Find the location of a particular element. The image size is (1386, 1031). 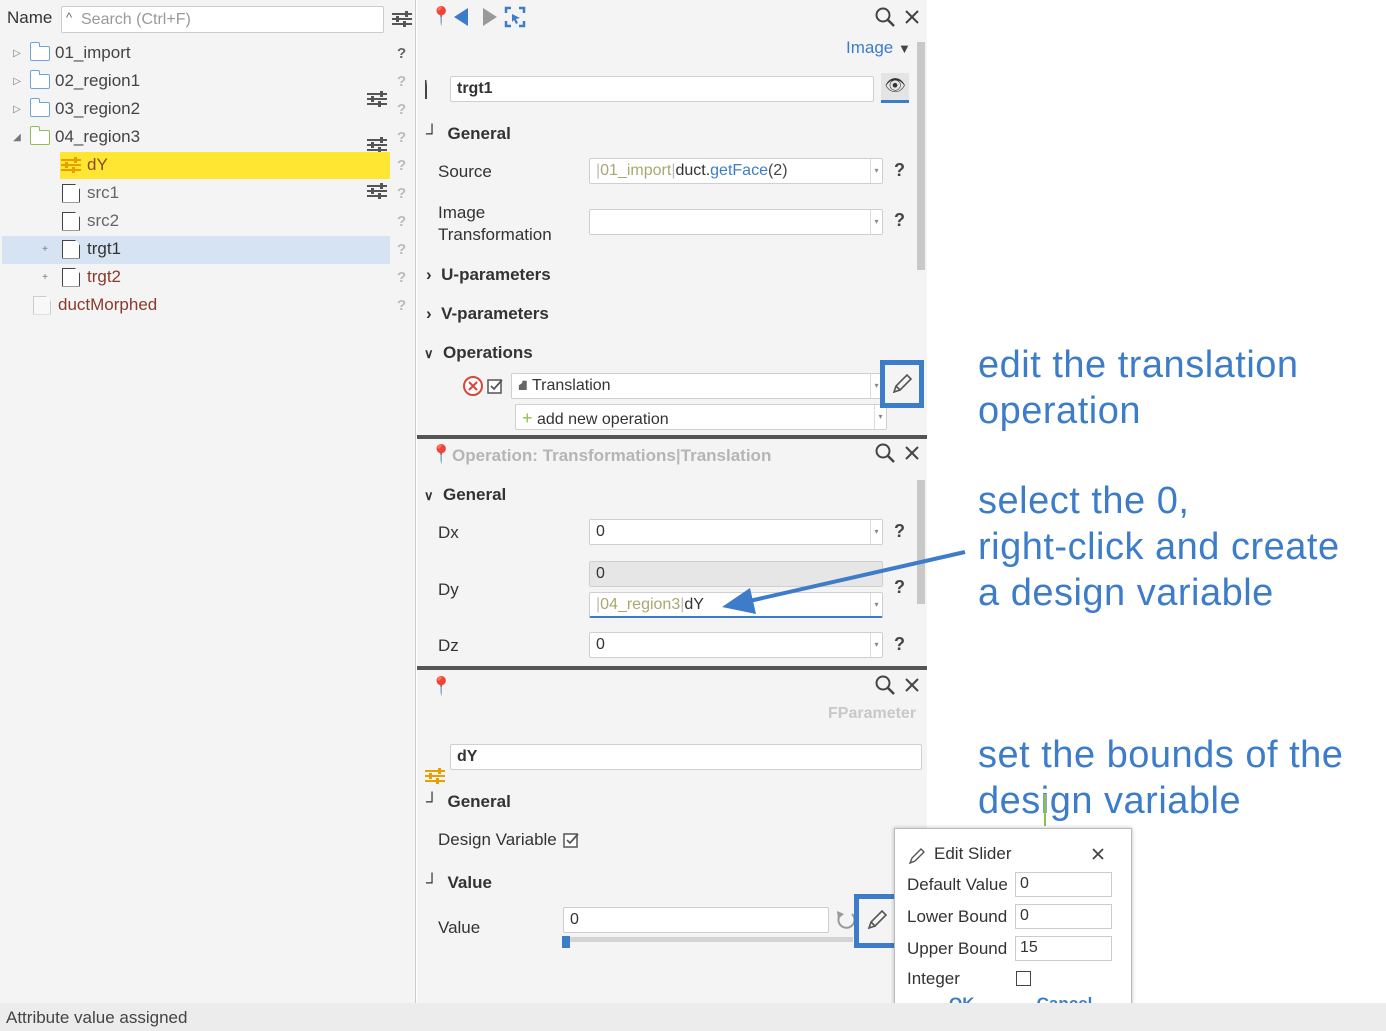

section-u-parameters: › U-parameters is located at coordinates (488, 275).